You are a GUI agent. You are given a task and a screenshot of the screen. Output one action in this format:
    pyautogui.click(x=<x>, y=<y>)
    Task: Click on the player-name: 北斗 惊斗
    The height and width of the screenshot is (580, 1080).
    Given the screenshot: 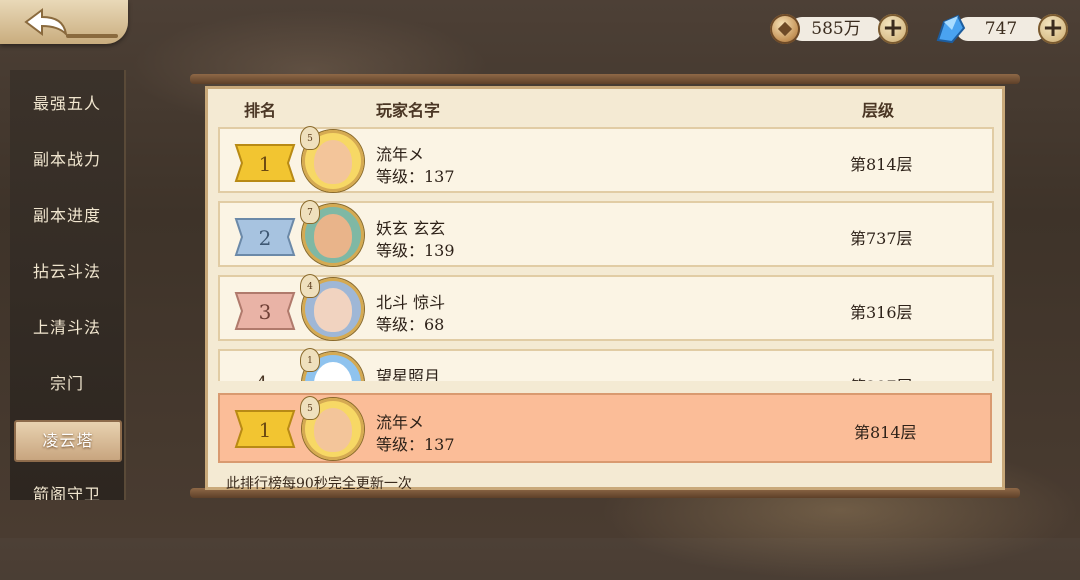 What is the action you would take?
    pyautogui.click(x=411, y=302)
    